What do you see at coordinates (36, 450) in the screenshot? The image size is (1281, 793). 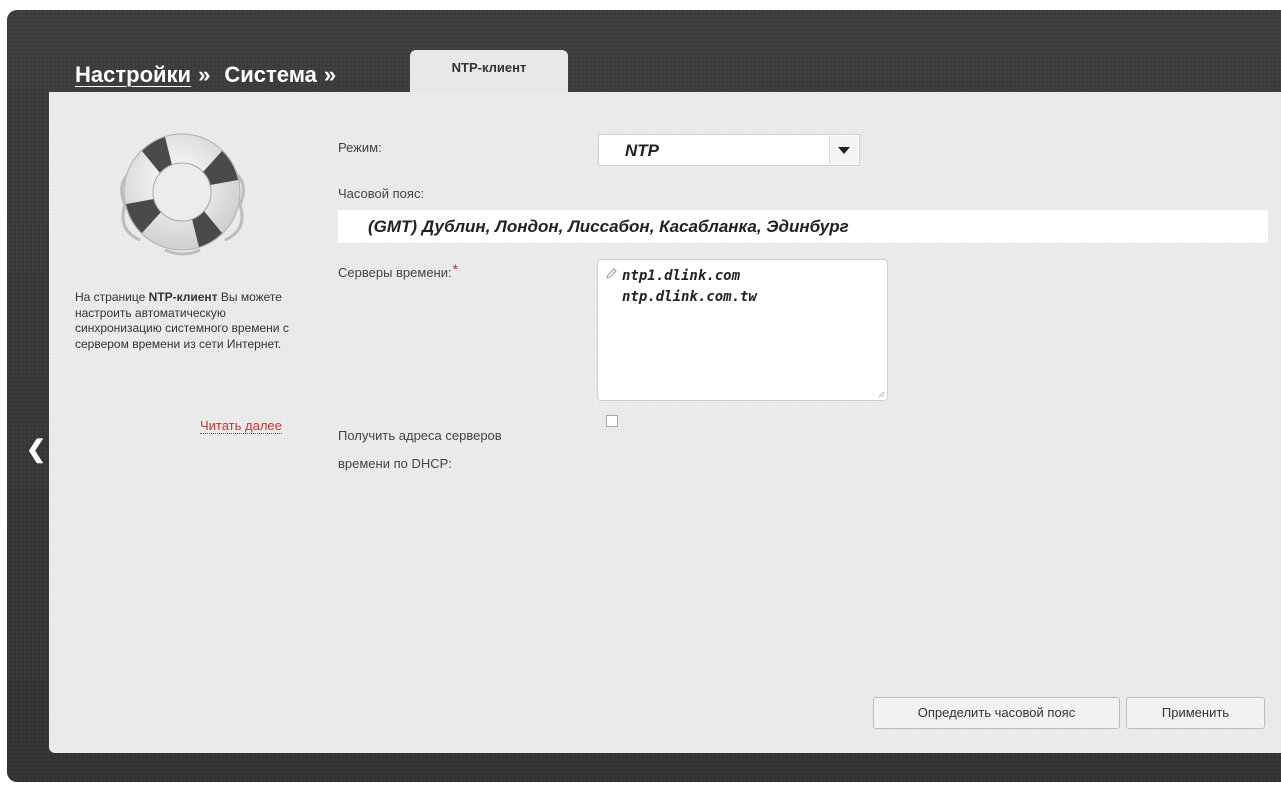 I see `back-arrow-icon: ❮` at bounding box center [36, 450].